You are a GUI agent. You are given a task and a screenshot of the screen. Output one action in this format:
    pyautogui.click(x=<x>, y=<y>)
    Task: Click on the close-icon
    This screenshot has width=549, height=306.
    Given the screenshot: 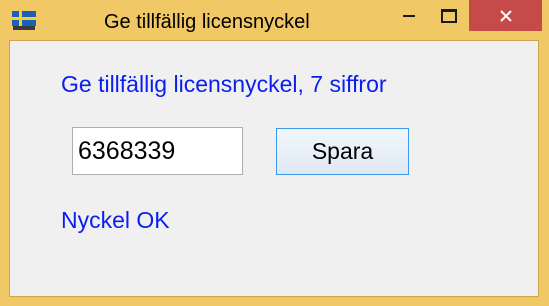 What is the action you would take?
    pyautogui.click(x=505, y=15)
    